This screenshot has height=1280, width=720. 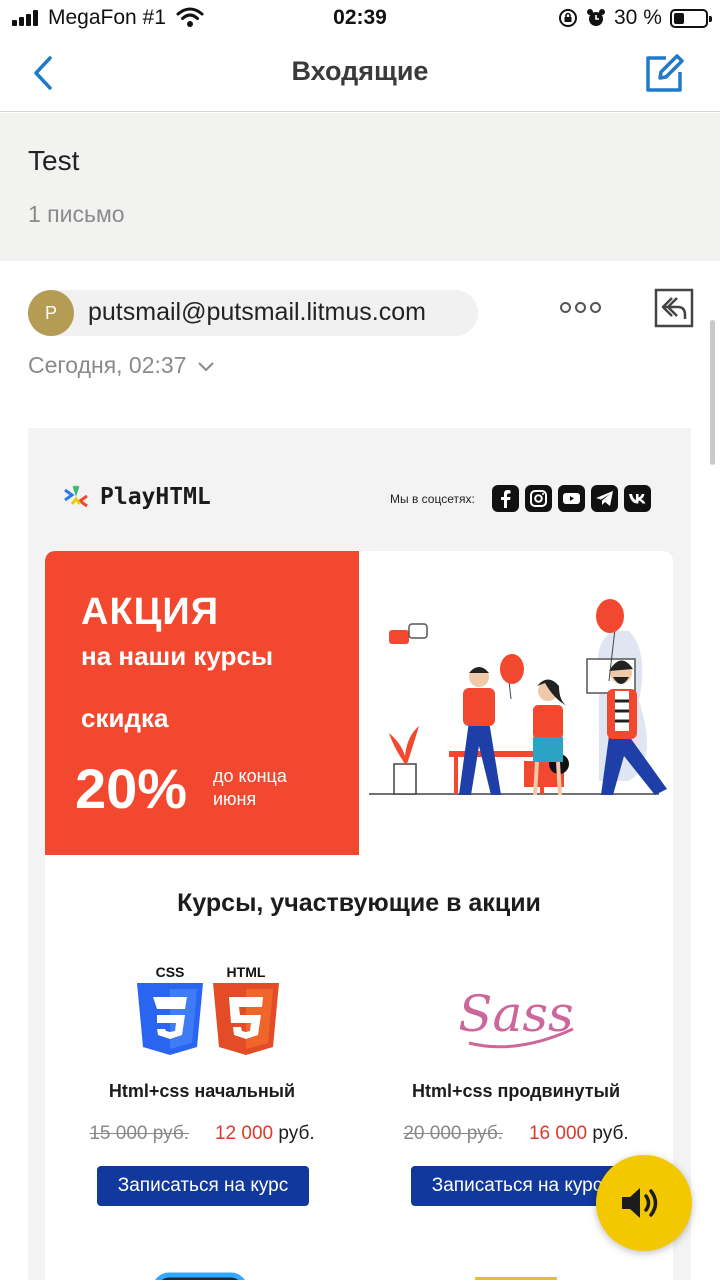 I want to click on chevron-down-icon, so click(x=206, y=367).